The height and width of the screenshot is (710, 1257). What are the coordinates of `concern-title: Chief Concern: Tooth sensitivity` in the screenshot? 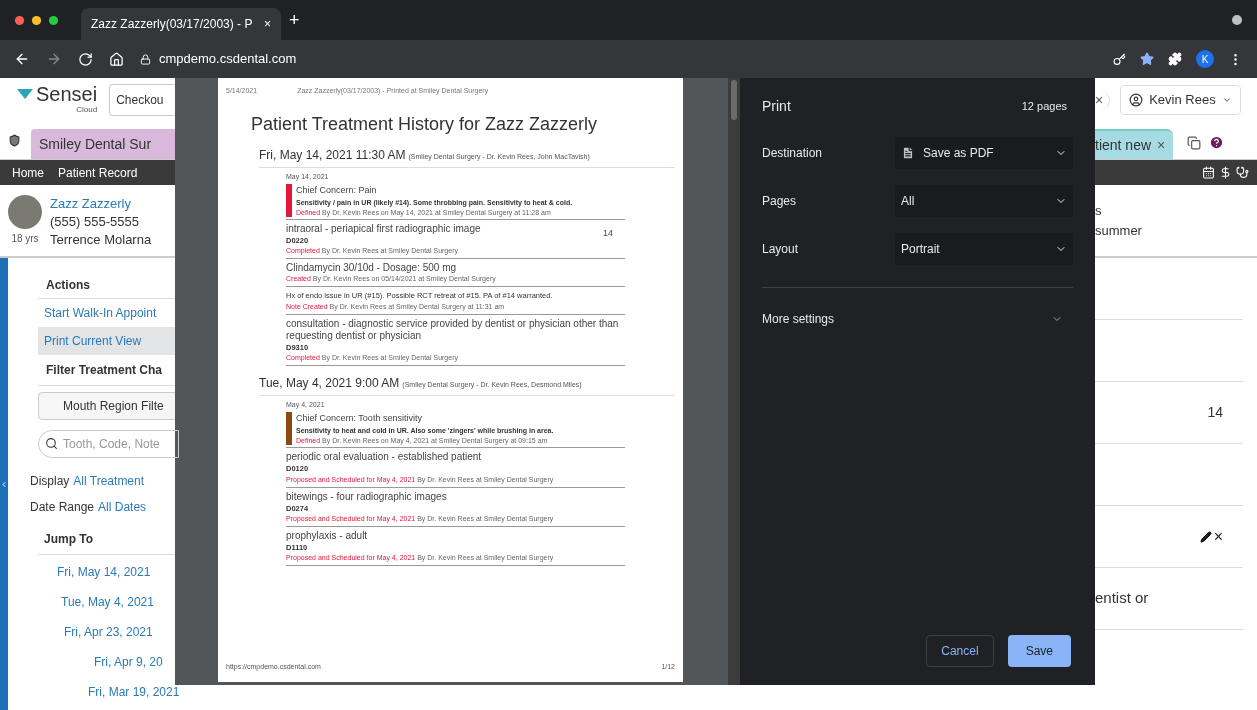 It's located at (359, 419).